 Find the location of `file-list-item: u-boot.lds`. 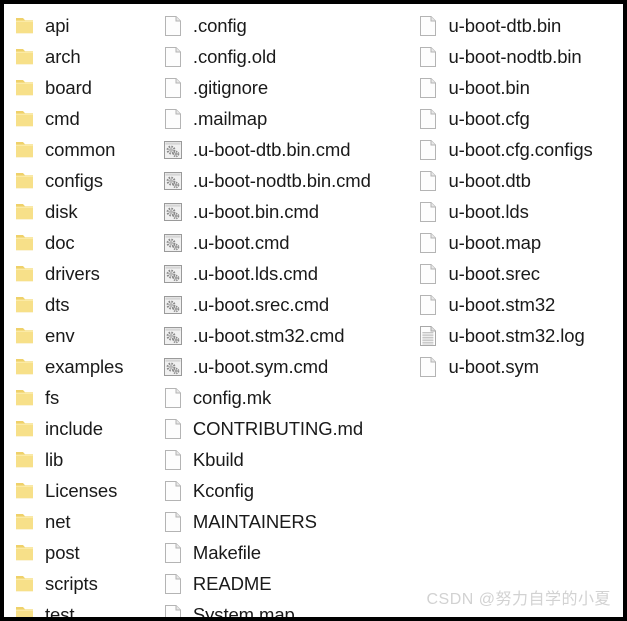

file-list-item: u-boot.lds is located at coordinates (520, 211).